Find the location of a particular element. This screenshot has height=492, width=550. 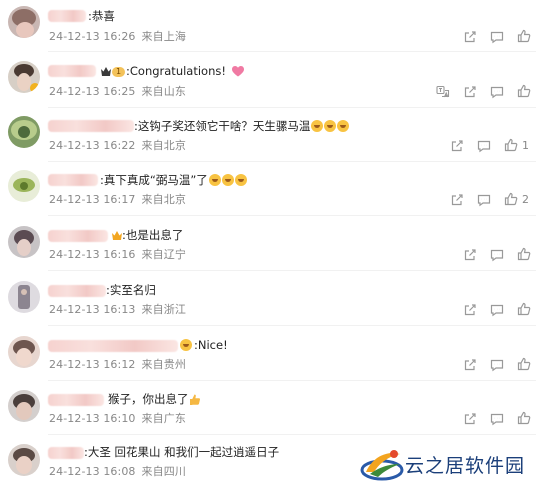

comment-item: :真下真成“弼马温”了 24-12-13 16:17 来自北京 2 is located at coordinates (275, 191).